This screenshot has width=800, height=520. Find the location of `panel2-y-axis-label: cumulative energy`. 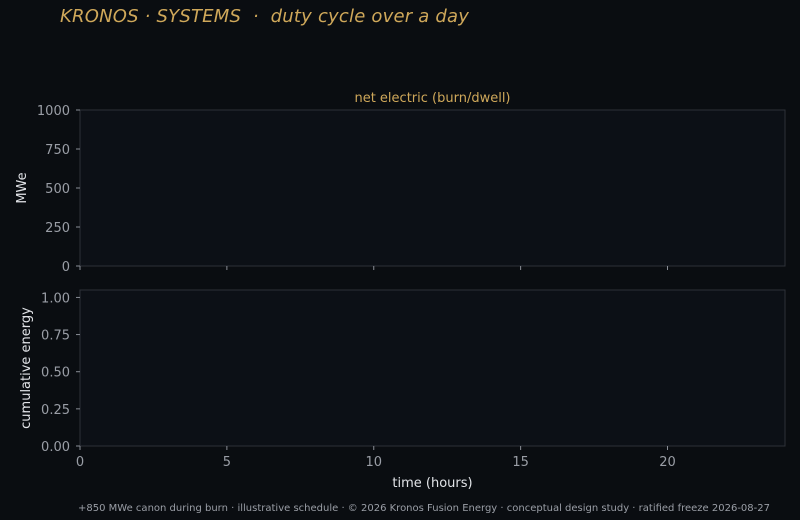

panel2-y-axis-label: cumulative energy is located at coordinates (26, 368).